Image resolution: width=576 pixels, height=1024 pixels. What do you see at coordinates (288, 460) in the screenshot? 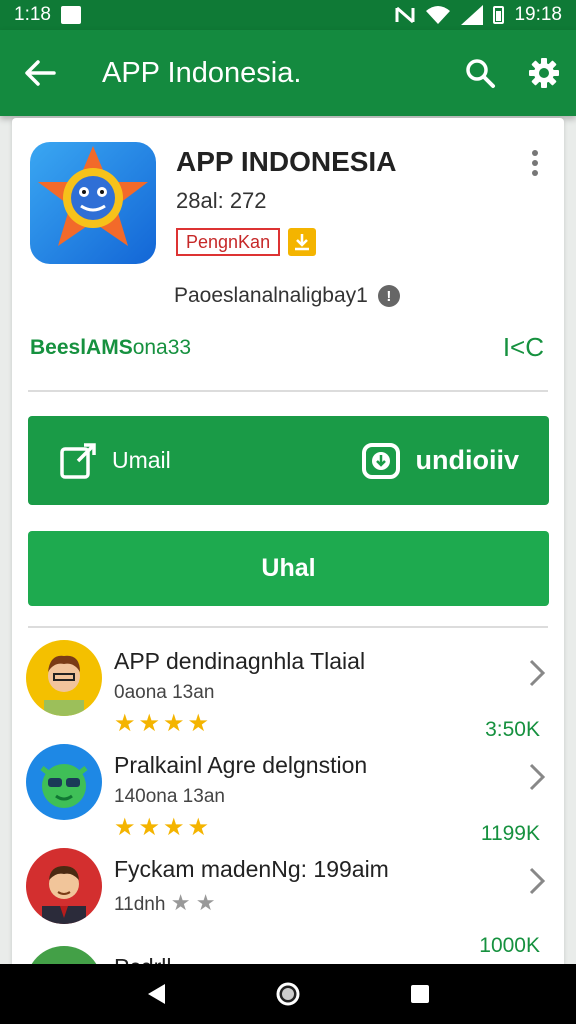
I see `action-bar: Umail undioiiv` at bounding box center [288, 460].